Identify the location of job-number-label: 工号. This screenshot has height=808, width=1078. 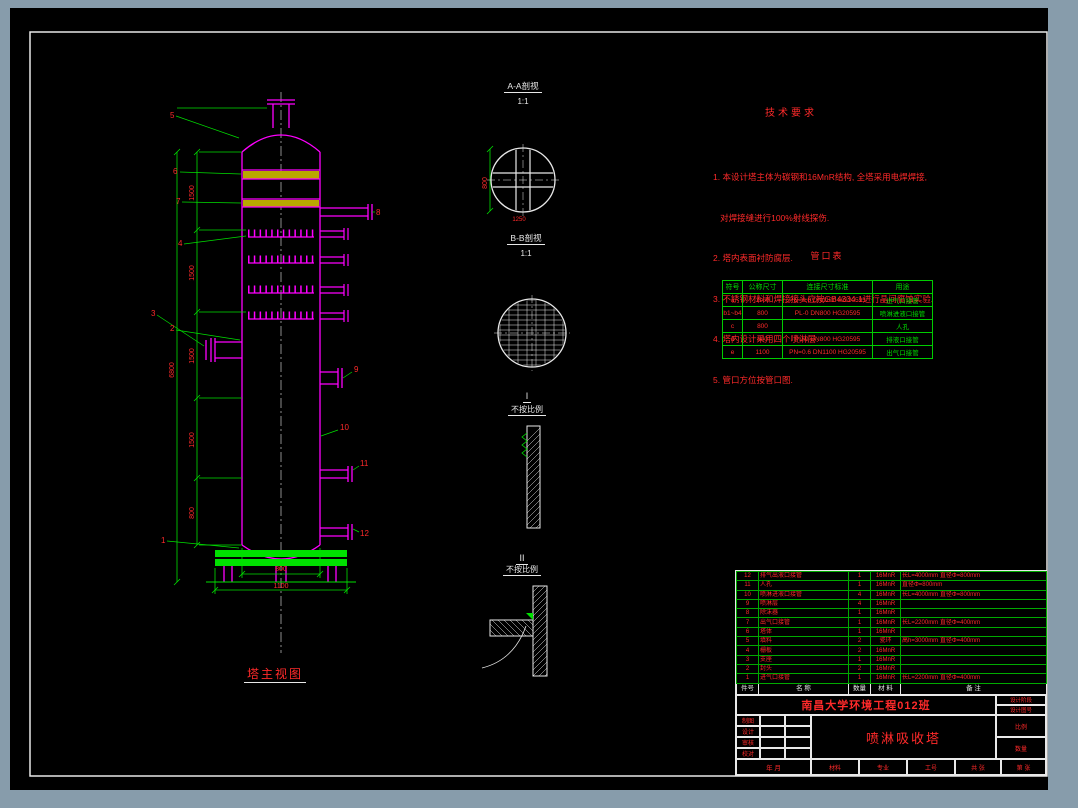
(931, 767).